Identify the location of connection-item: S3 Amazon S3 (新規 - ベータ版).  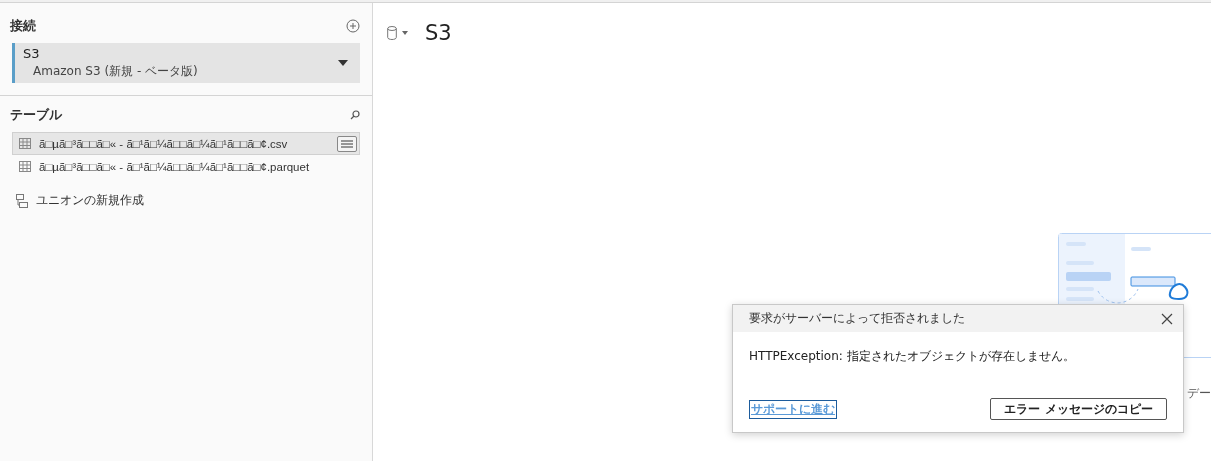
(186, 63).